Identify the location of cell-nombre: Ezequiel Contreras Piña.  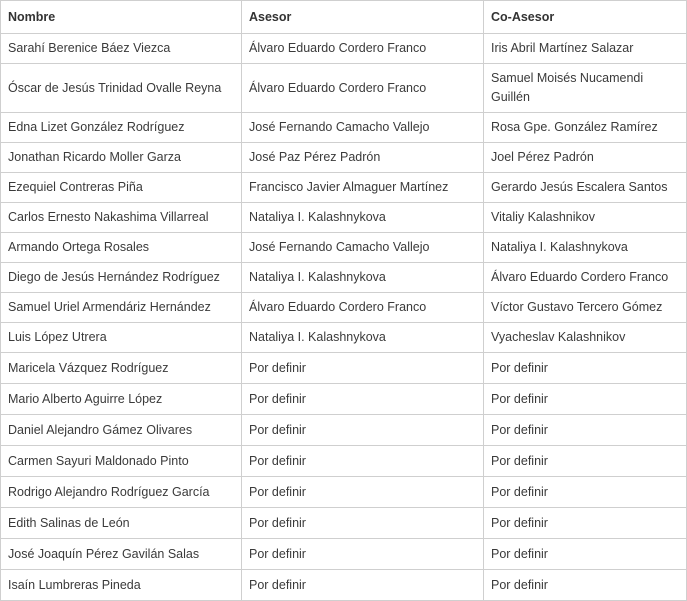
(121, 187).